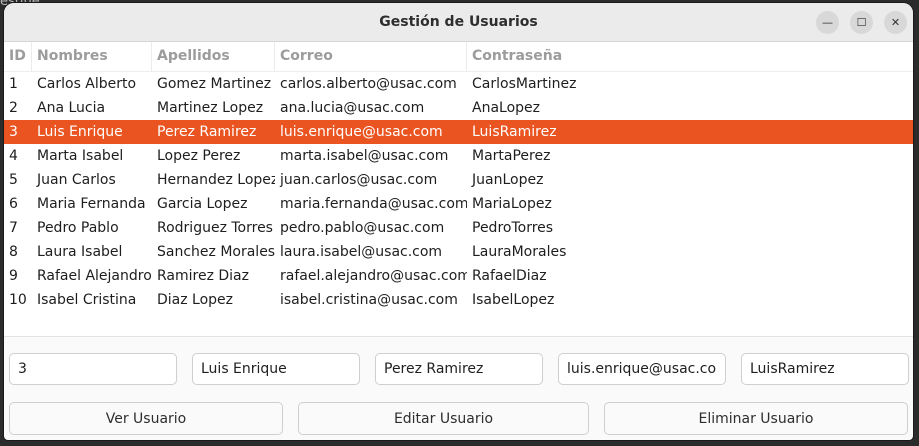  Describe the element at coordinates (13, 252) in the screenshot. I see `cell-id: 8` at that location.